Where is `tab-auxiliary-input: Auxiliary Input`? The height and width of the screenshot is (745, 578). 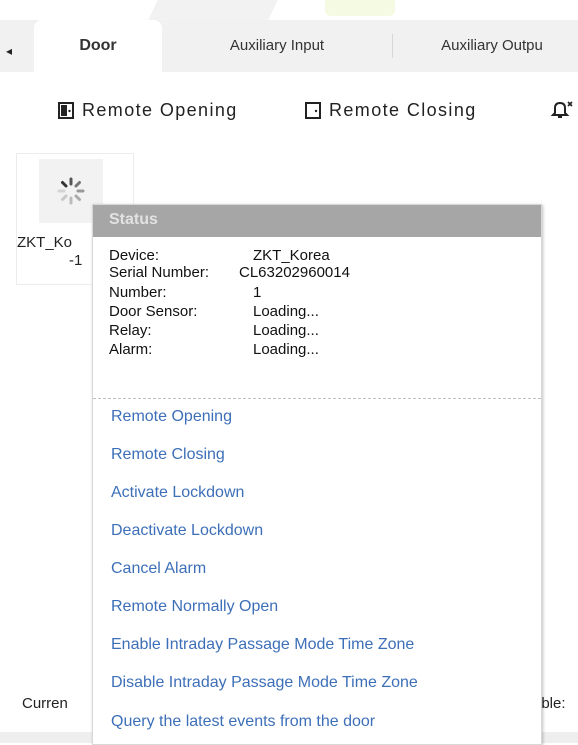 tab-auxiliary-input: Auxiliary Input is located at coordinates (277, 46).